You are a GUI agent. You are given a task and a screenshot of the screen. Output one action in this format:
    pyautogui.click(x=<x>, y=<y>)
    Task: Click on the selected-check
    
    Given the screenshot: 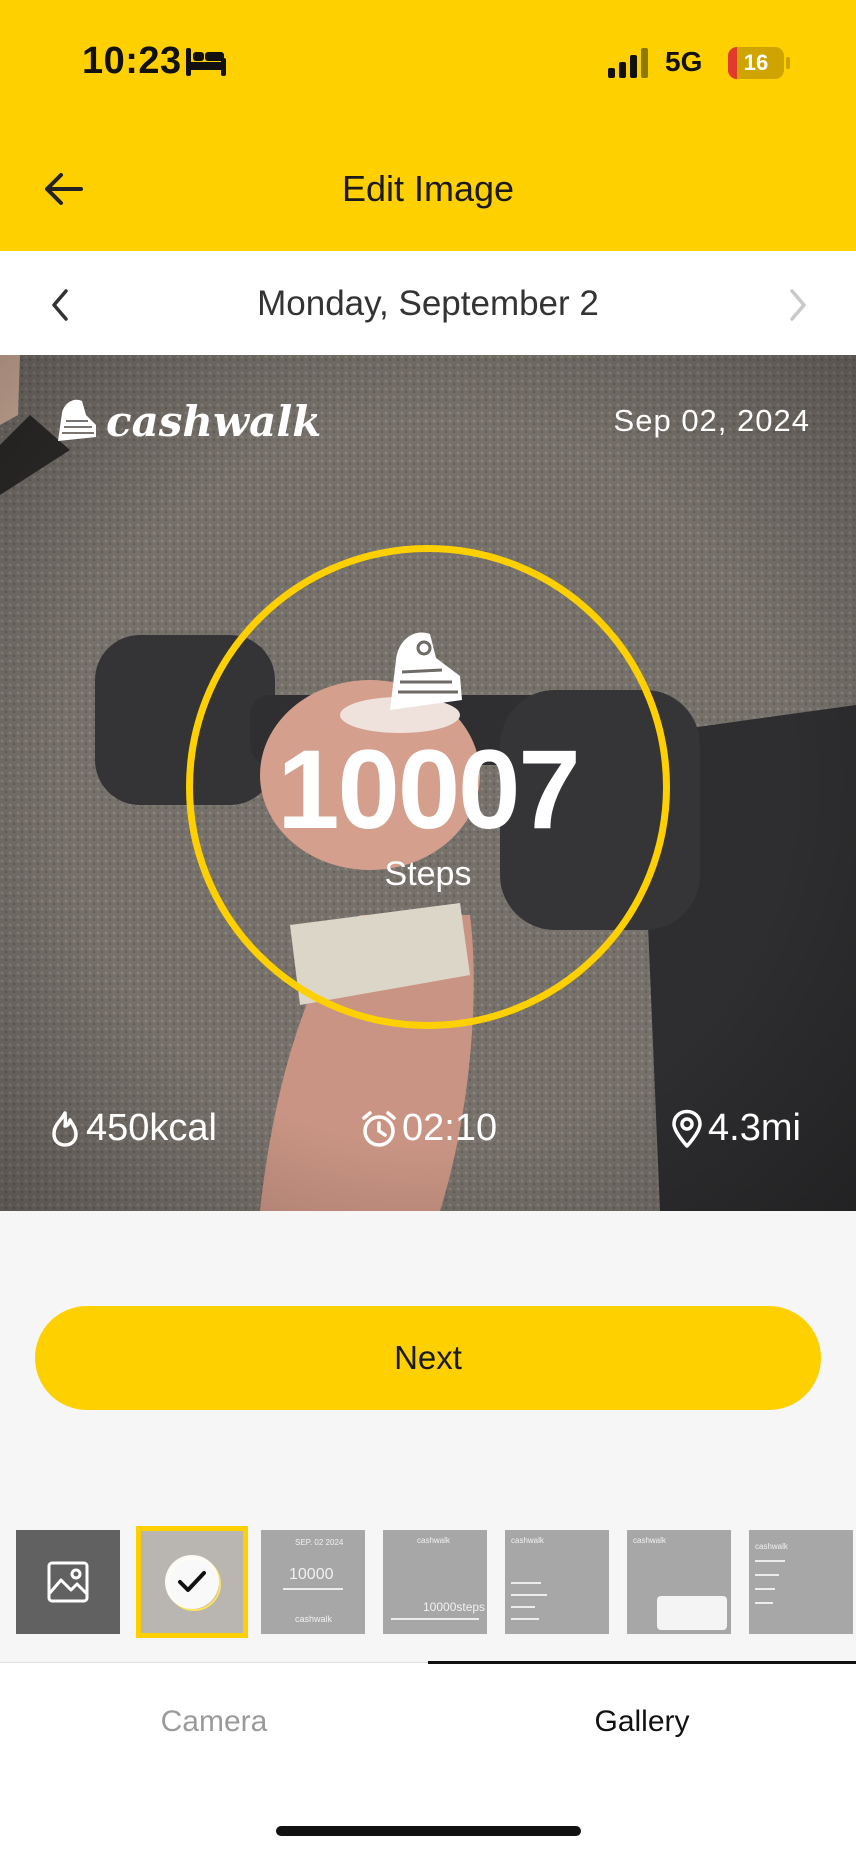 What is the action you would take?
    pyautogui.click(x=192, y=1582)
    